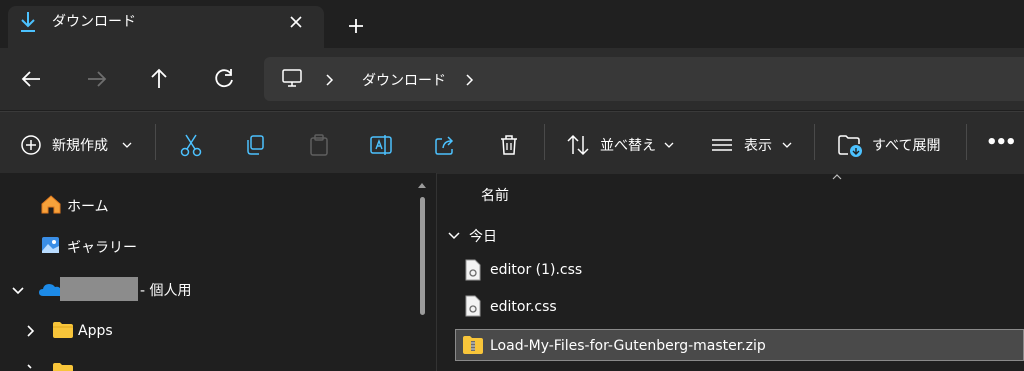 Image resolution: width=1024 pixels, height=371 pixels. Describe the element at coordinates (88, 206) in the screenshot. I see `sidebar-item-home: ホーム` at that location.